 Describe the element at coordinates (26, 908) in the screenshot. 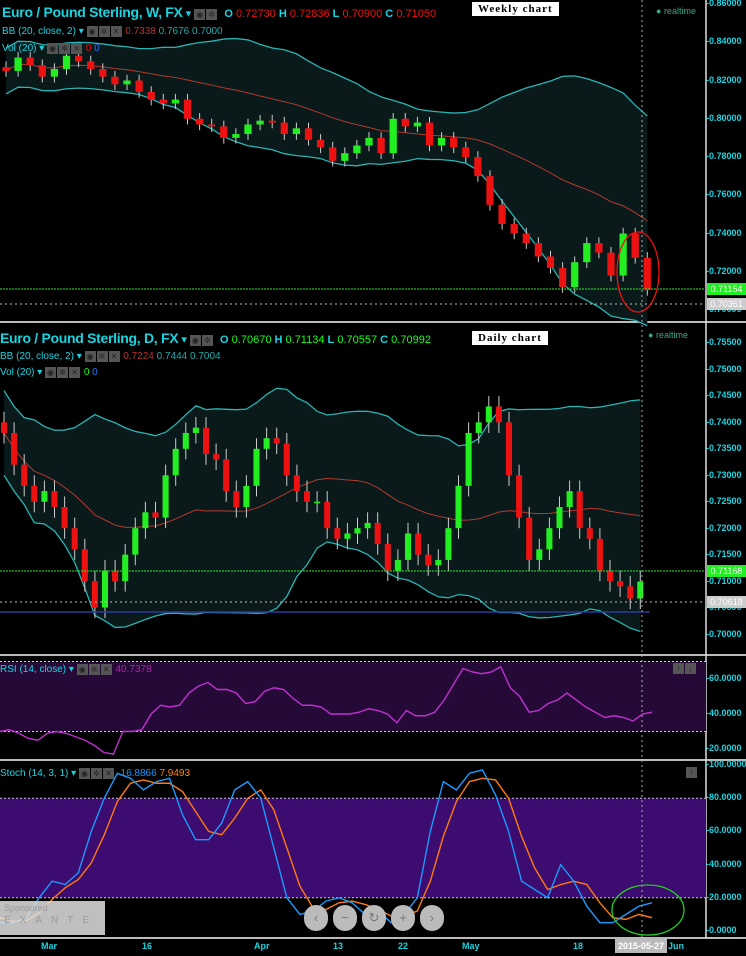

I see `sponsor-label: Sponsored` at that location.